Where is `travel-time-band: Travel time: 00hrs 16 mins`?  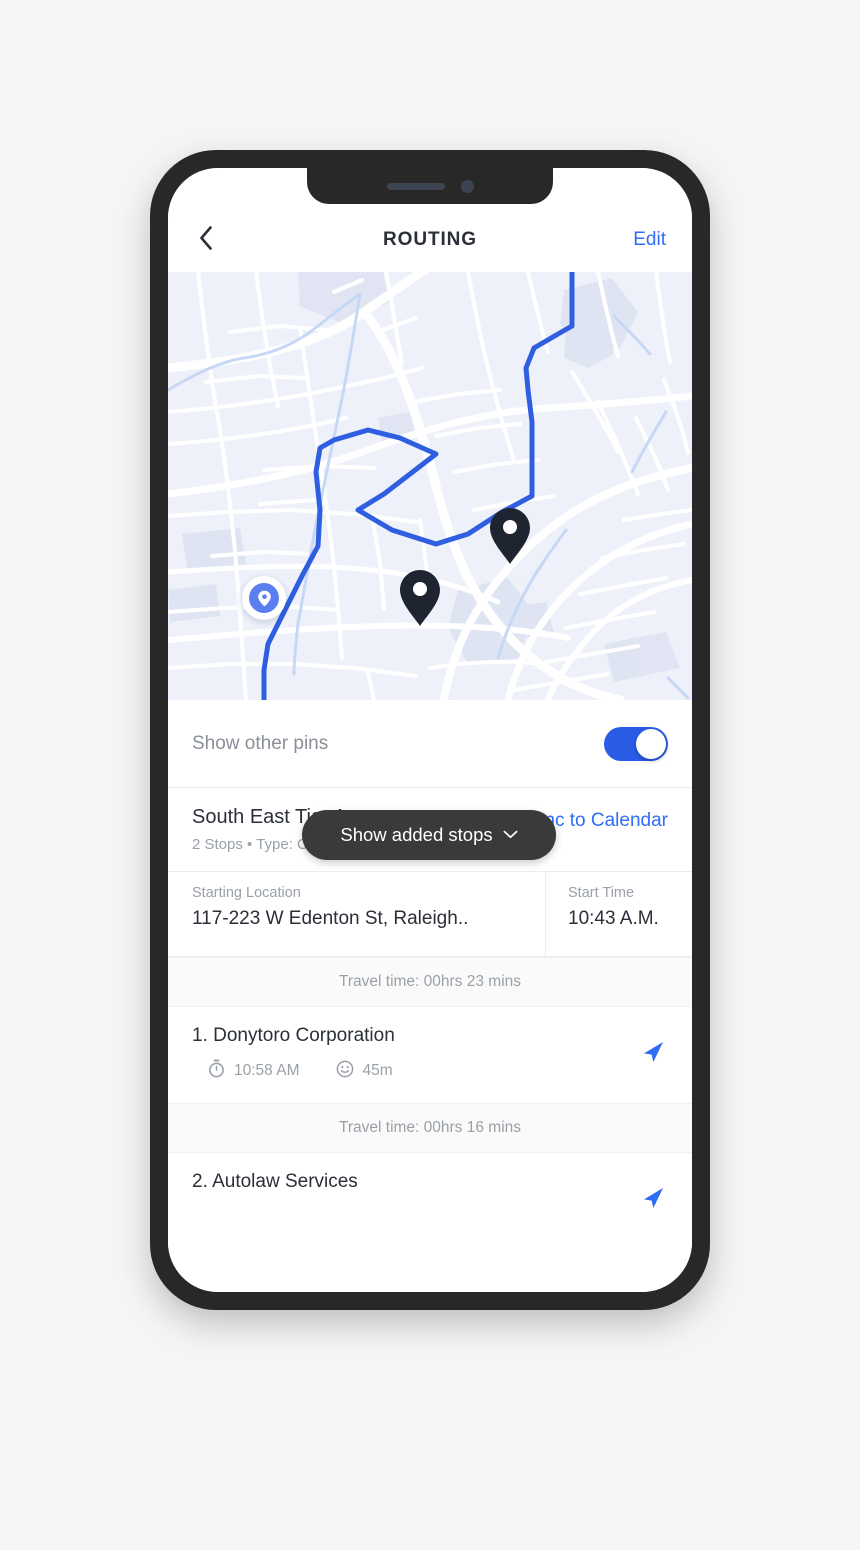
travel-time-band: Travel time: 00hrs 16 mins is located at coordinates (430, 1128).